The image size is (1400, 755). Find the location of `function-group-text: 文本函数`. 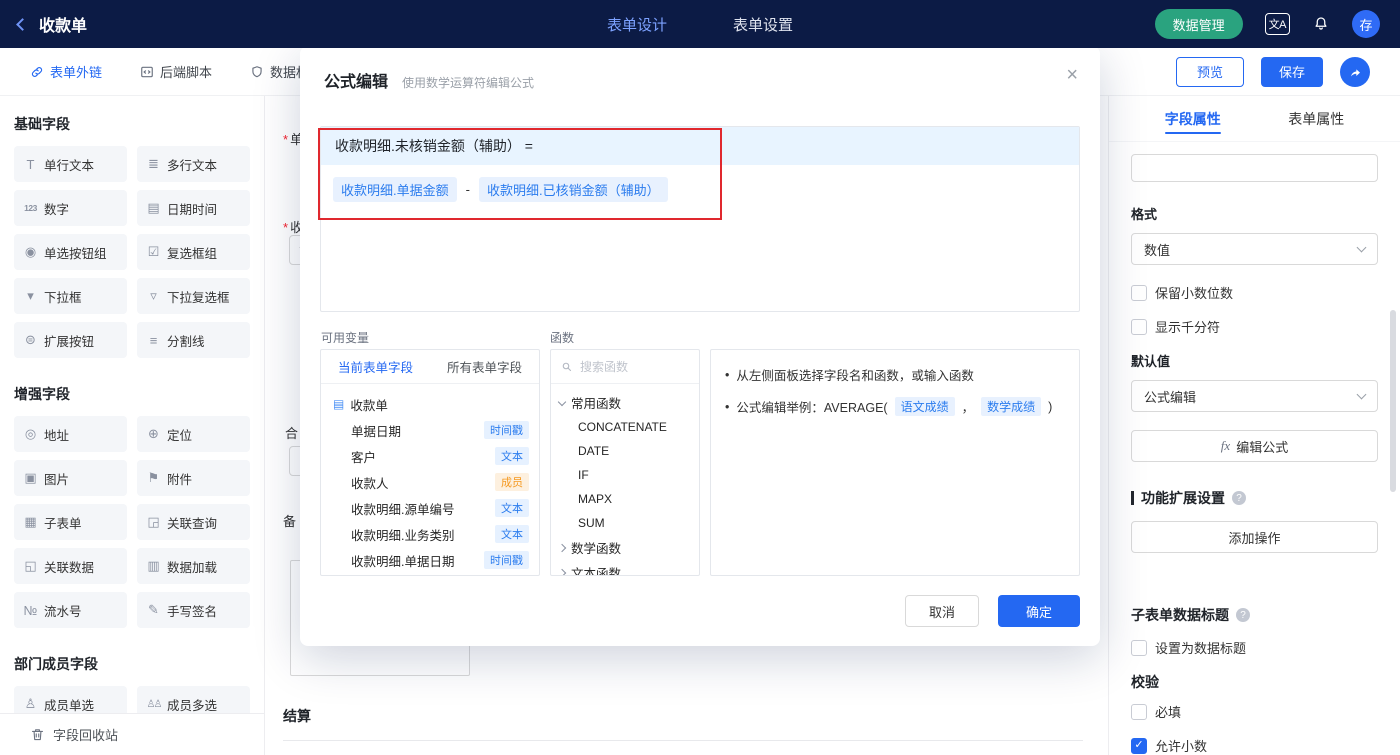

function-group-text: 文本函数 is located at coordinates (625, 567).